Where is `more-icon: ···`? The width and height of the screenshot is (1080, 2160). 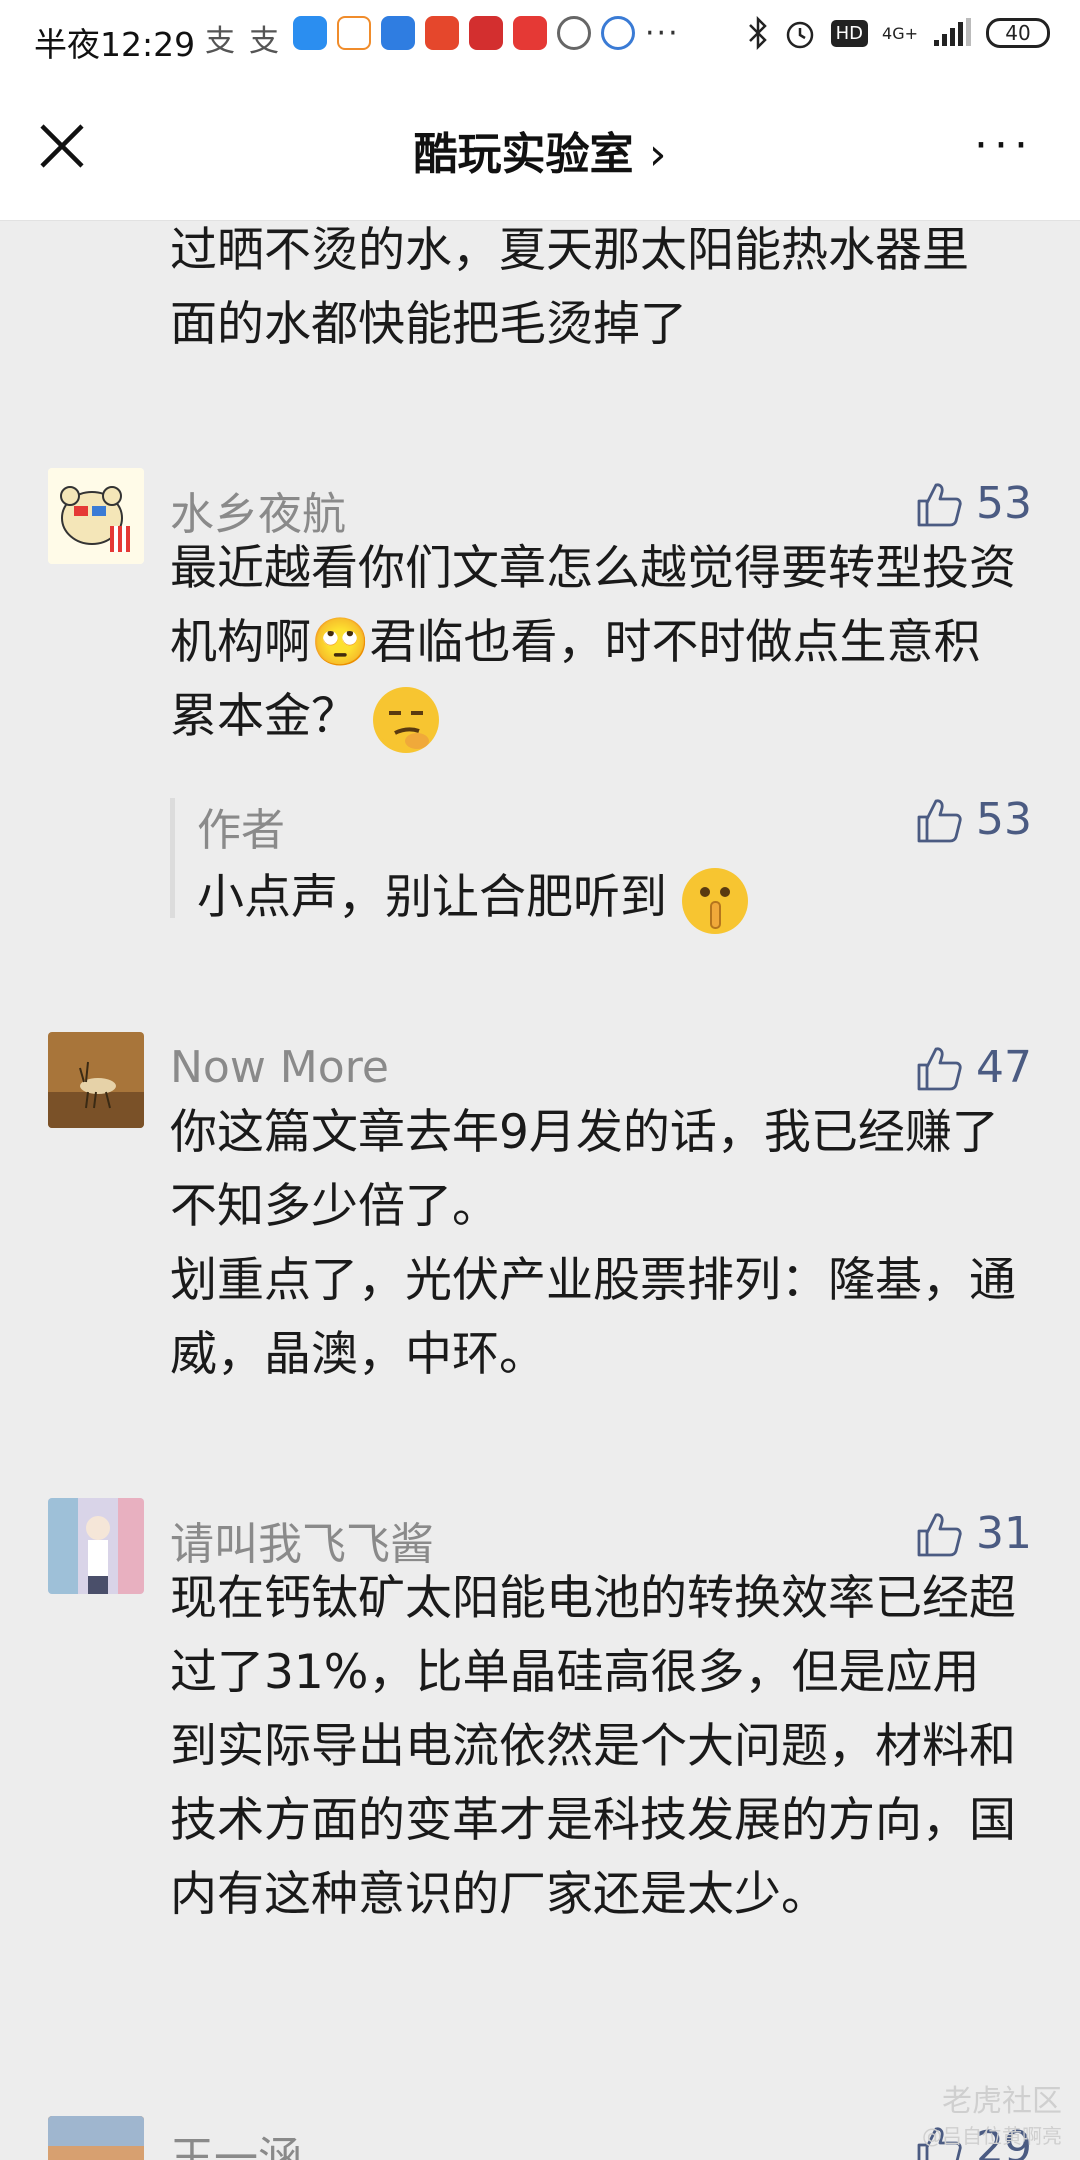
more-icon: ··· is located at coordinates (662, 33).